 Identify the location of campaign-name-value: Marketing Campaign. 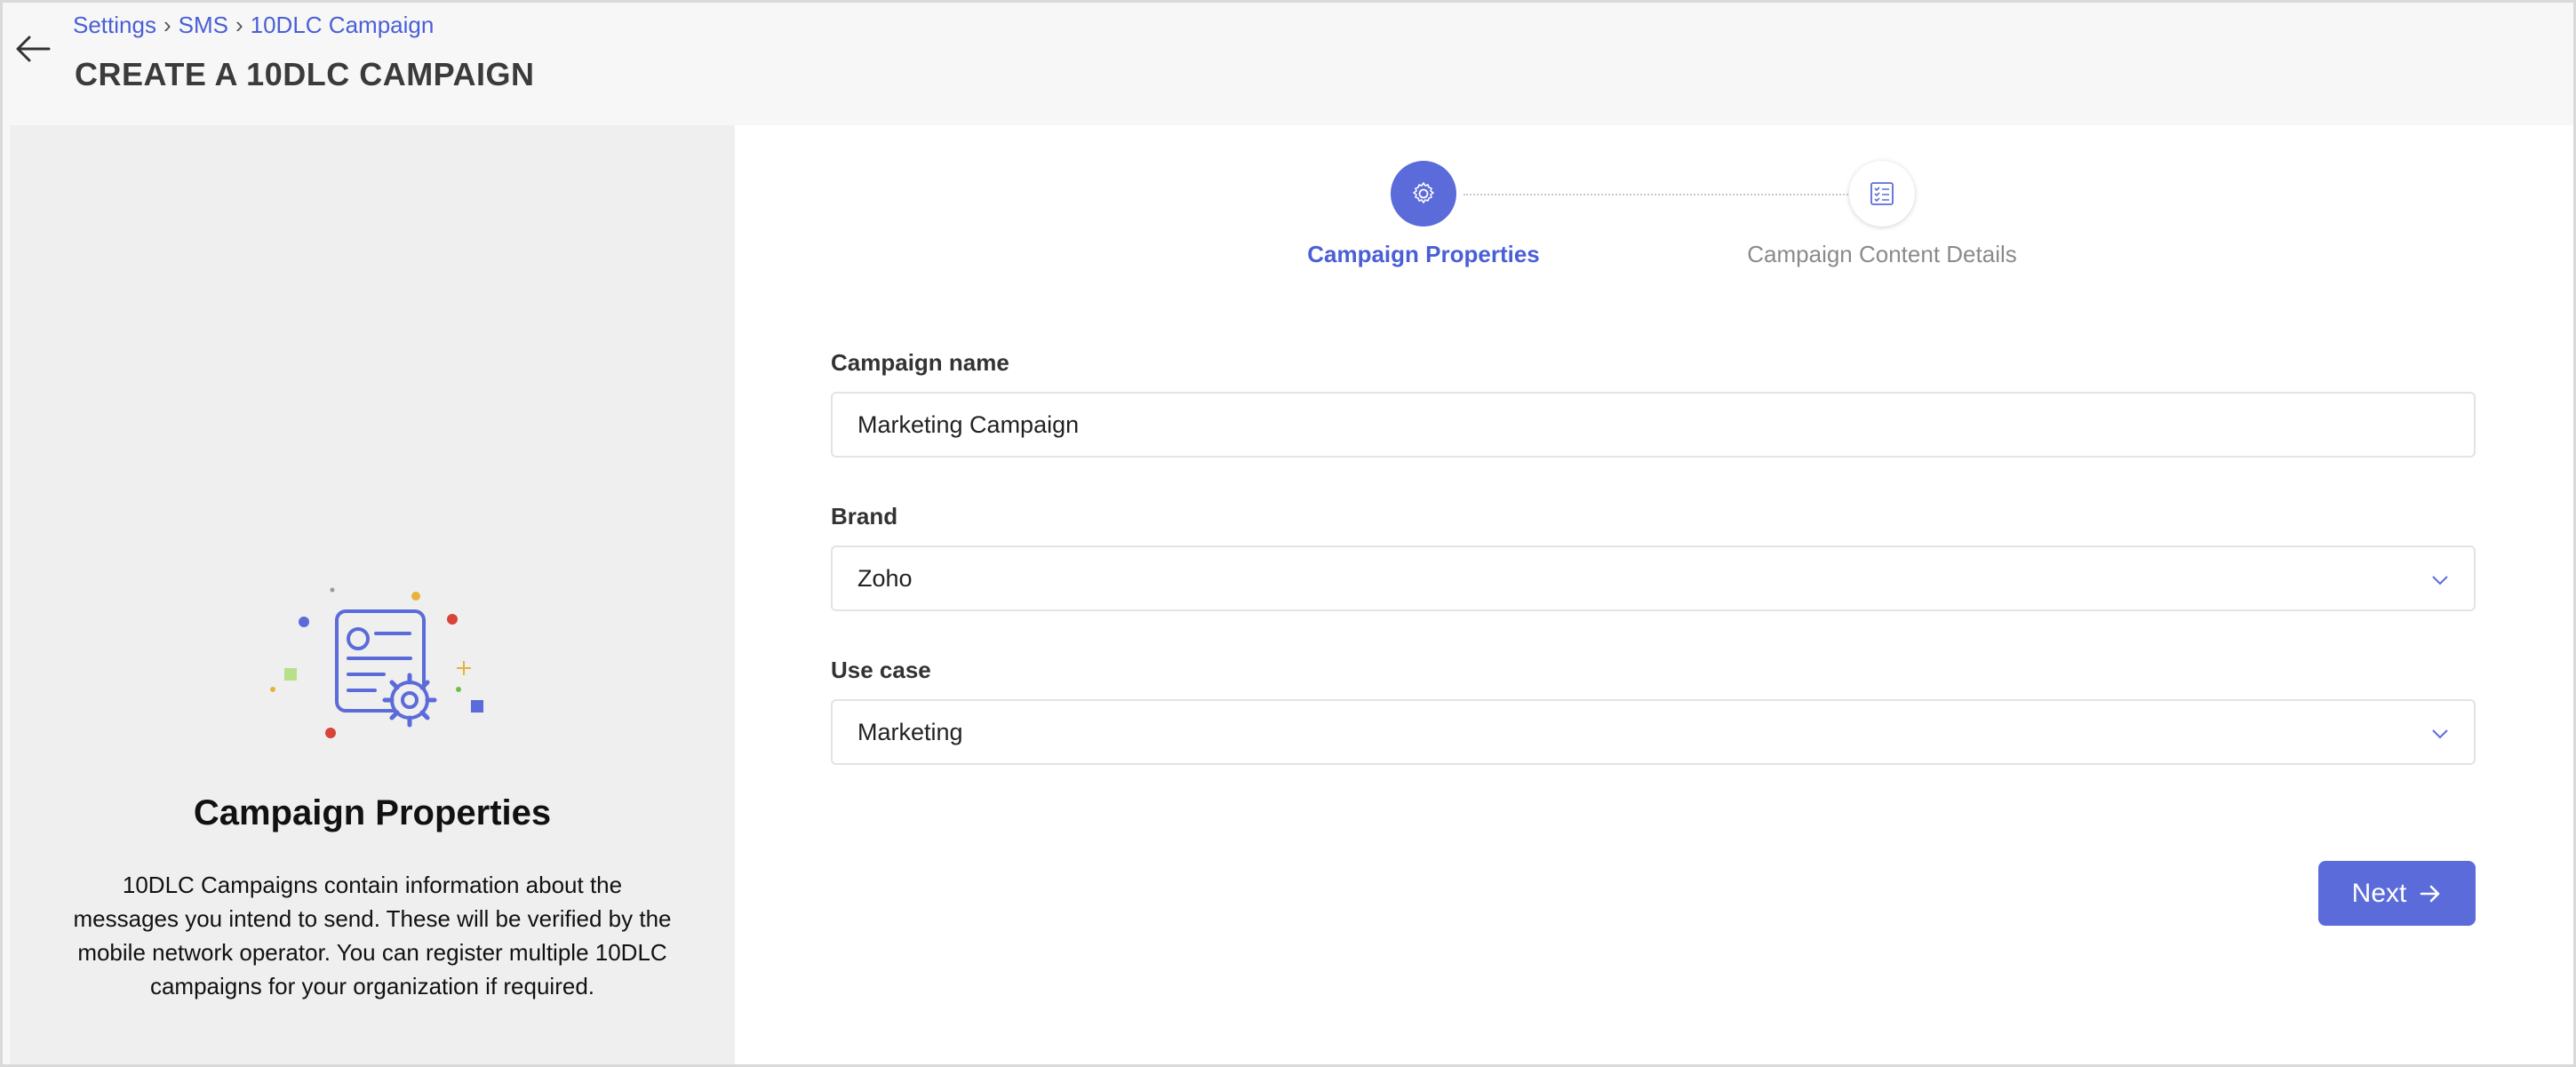
(969, 424).